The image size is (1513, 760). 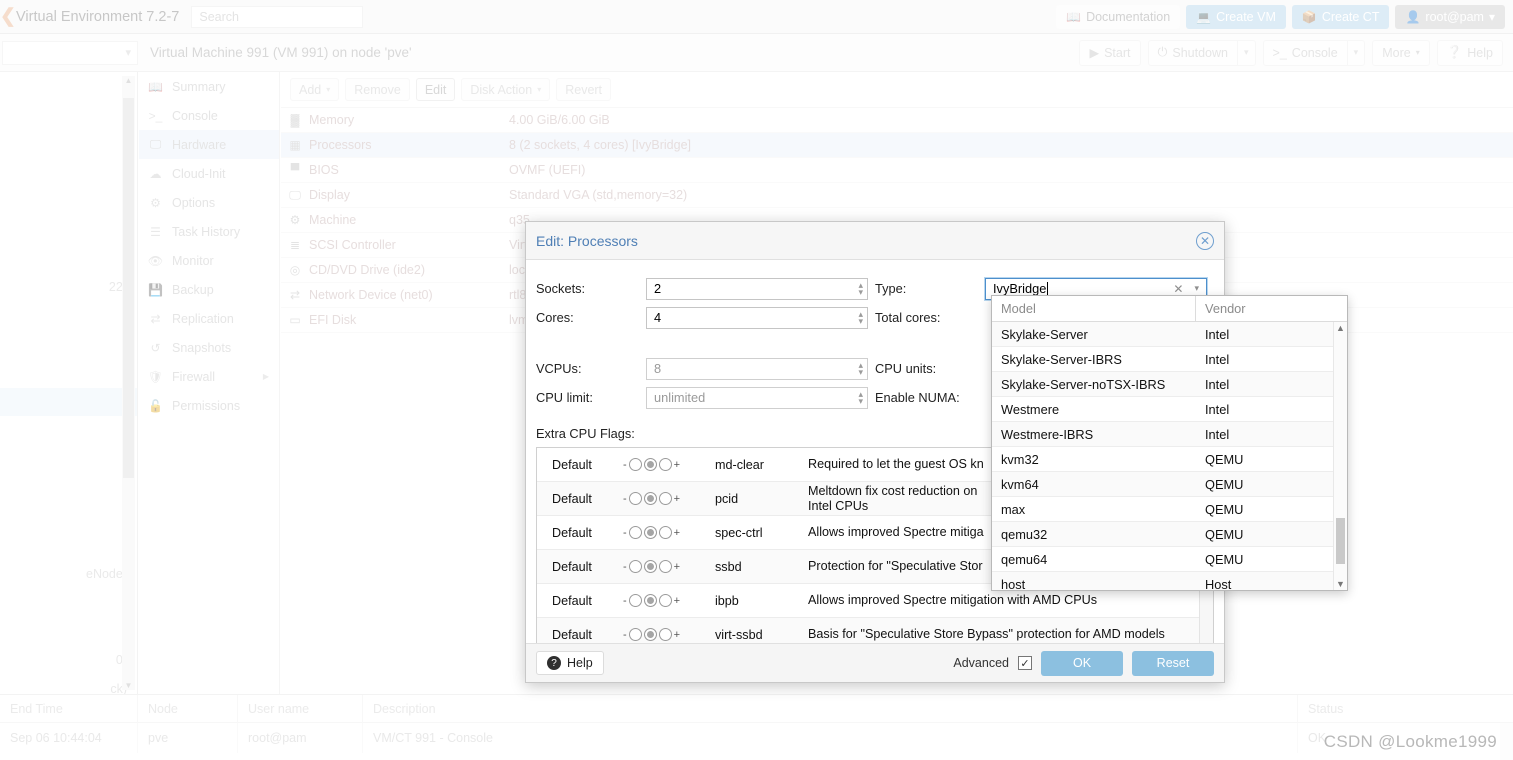 I want to click on dialog-help-button: ? Help, so click(x=570, y=663).